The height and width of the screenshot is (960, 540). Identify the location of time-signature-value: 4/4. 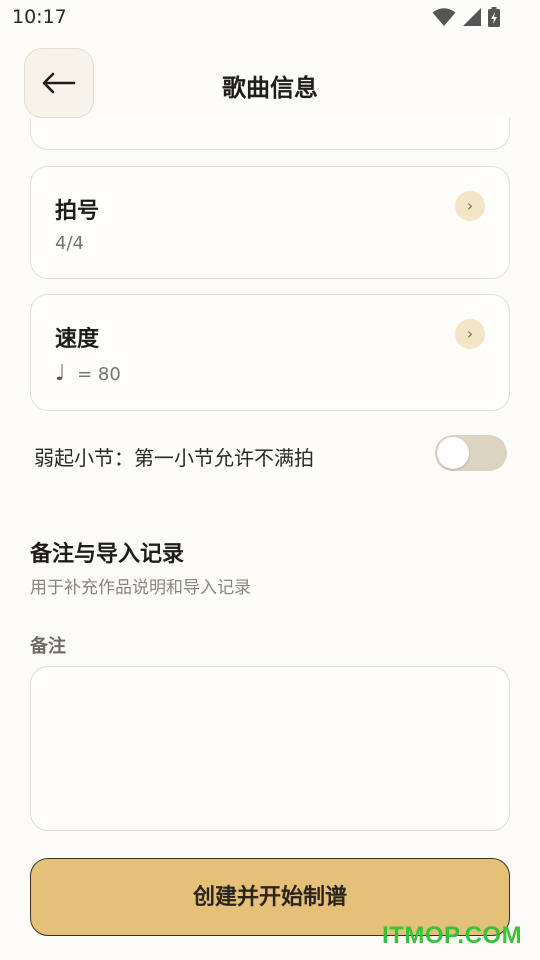
(69, 243).